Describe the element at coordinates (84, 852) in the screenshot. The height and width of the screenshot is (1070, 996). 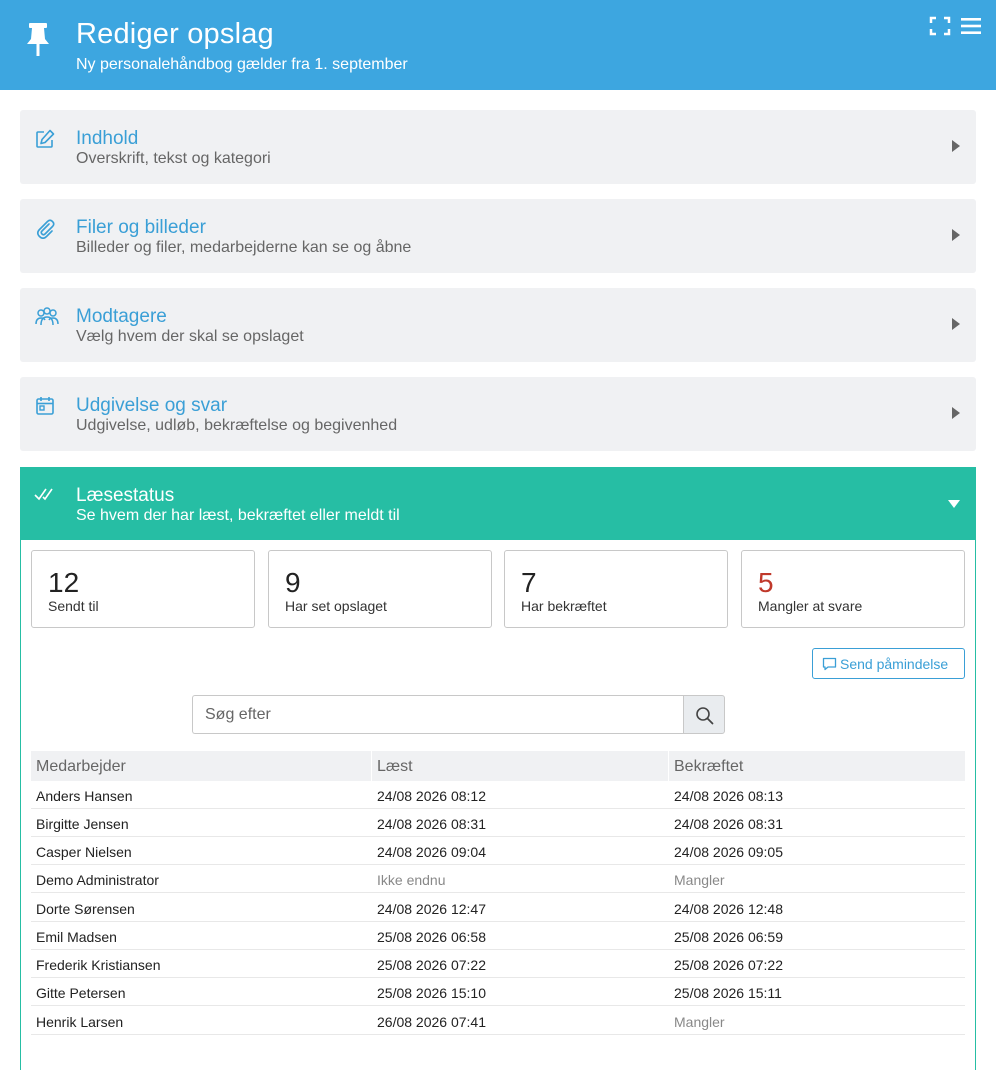
I see `cell-employee: Casper Nielsen` at that location.